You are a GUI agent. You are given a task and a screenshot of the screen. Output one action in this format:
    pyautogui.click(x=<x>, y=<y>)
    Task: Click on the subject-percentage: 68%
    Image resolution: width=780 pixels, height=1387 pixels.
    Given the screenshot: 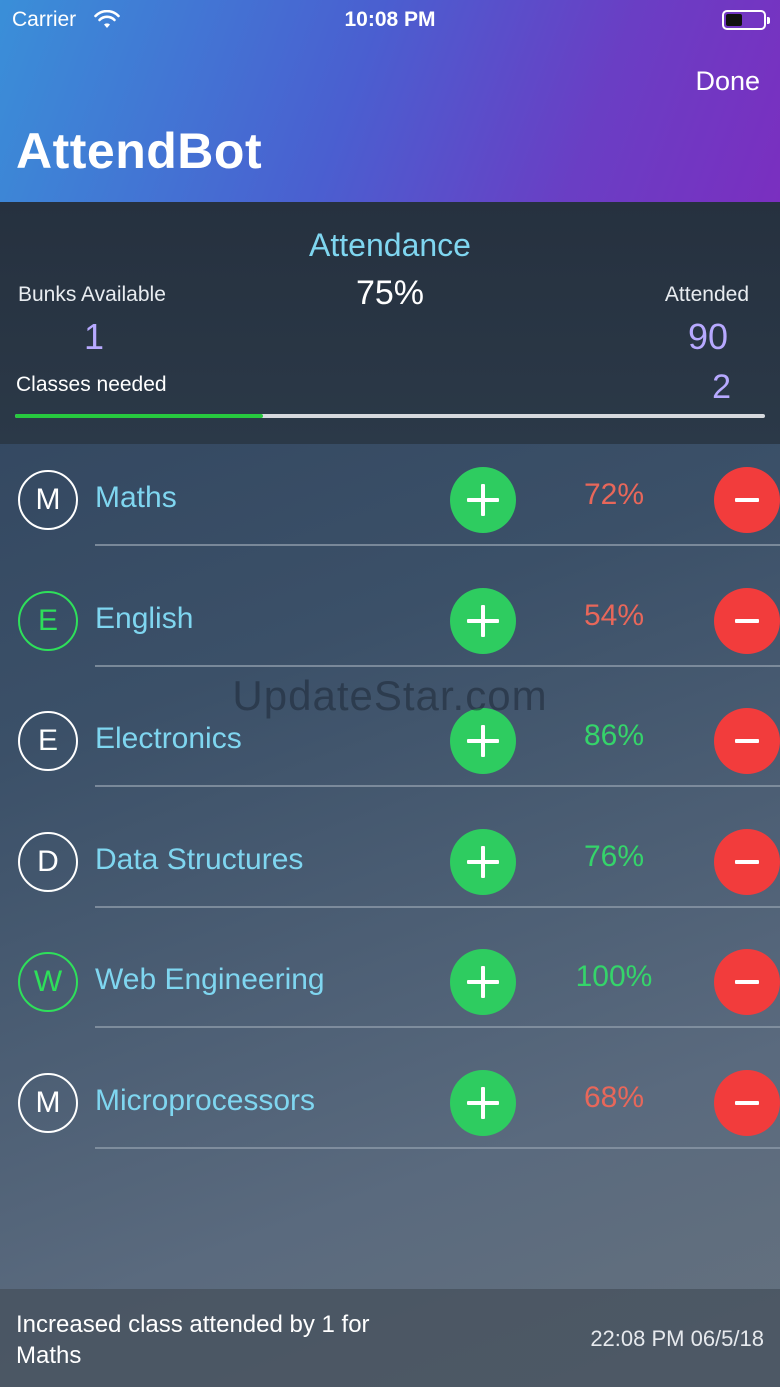 What is the action you would take?
    pyautogui.click(x=614, y=1097)
    